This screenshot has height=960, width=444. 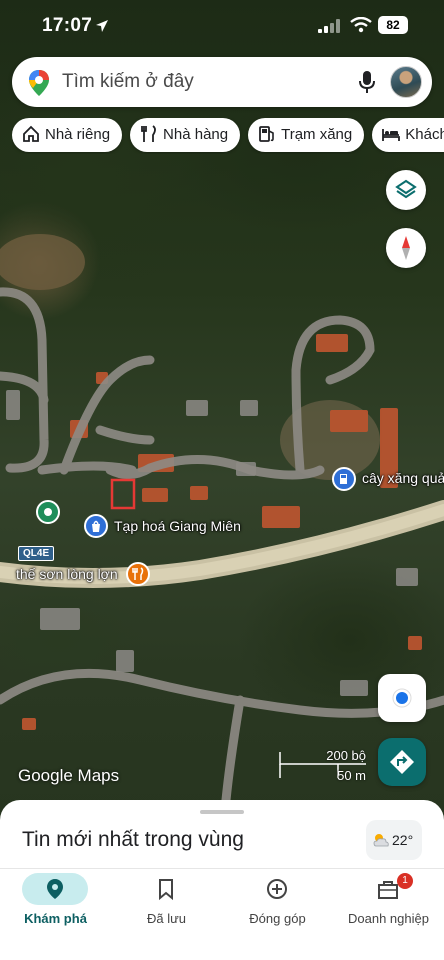 I want to click on hotel-icon, so click(x=391, y=135).